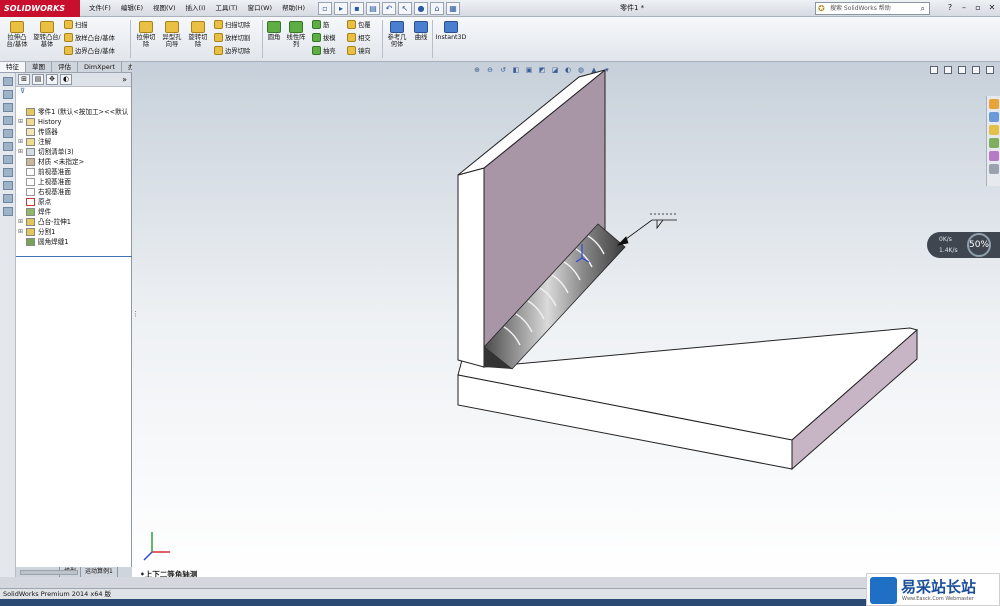 Image resolution: width=1000 pixels, height=606 pixels. What do you see at coordinates (24, 79) in the screenshot?
I see `feature-tree-icon: ⊞` at bounding box center [24, 79].